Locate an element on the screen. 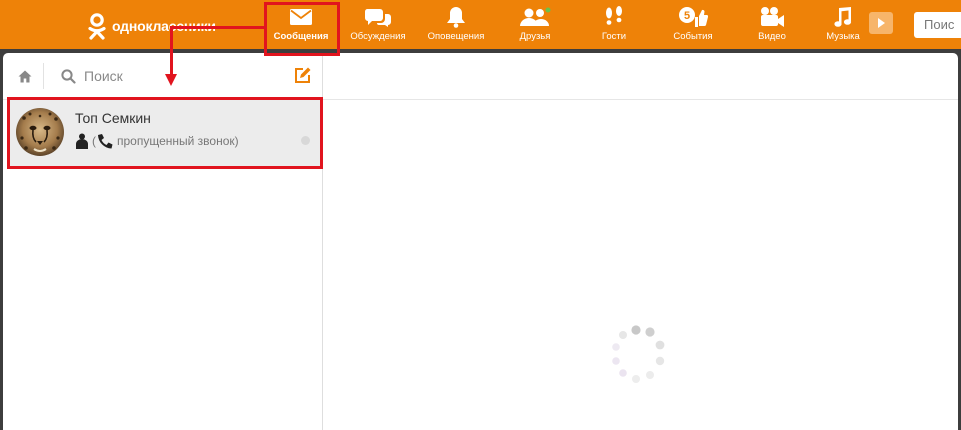  chat-list-item: Топ Семкин ( пропущенный звонок) is located at coordinates (165, 132).